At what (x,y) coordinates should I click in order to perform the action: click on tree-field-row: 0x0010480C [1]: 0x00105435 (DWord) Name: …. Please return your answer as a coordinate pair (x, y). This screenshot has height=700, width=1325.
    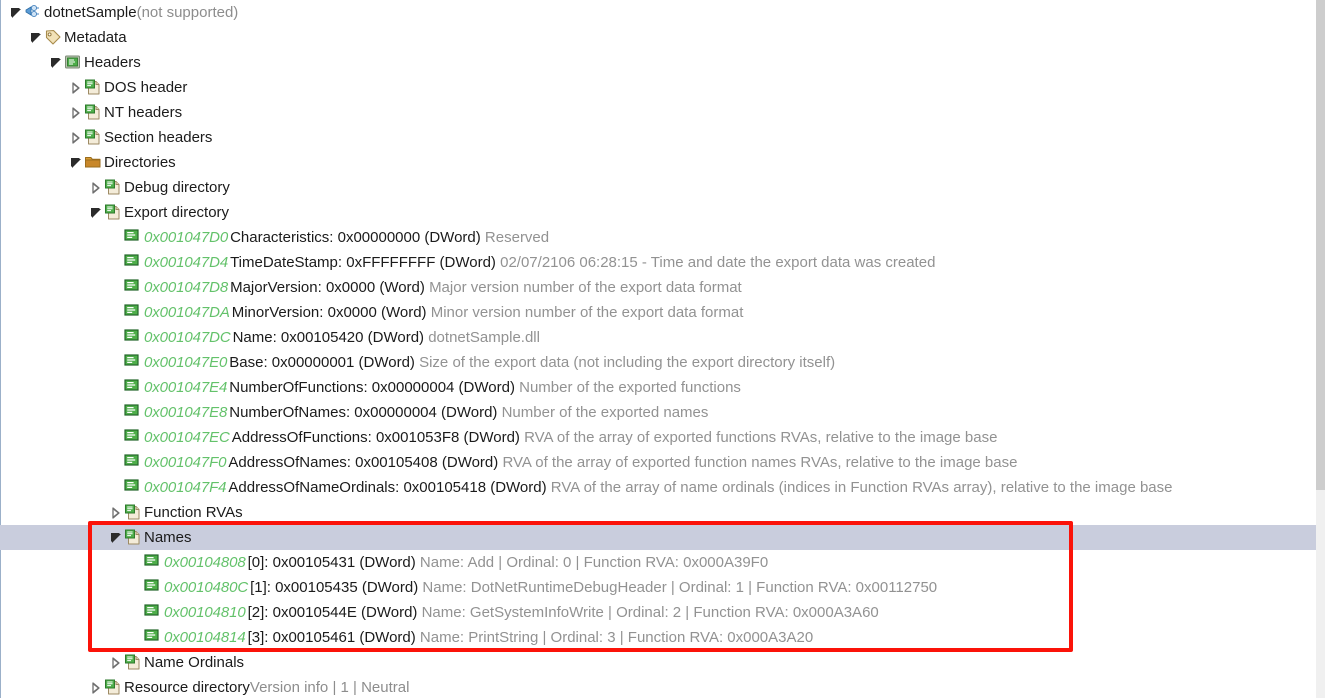
    Looking at the image, I should click on (658, 587).